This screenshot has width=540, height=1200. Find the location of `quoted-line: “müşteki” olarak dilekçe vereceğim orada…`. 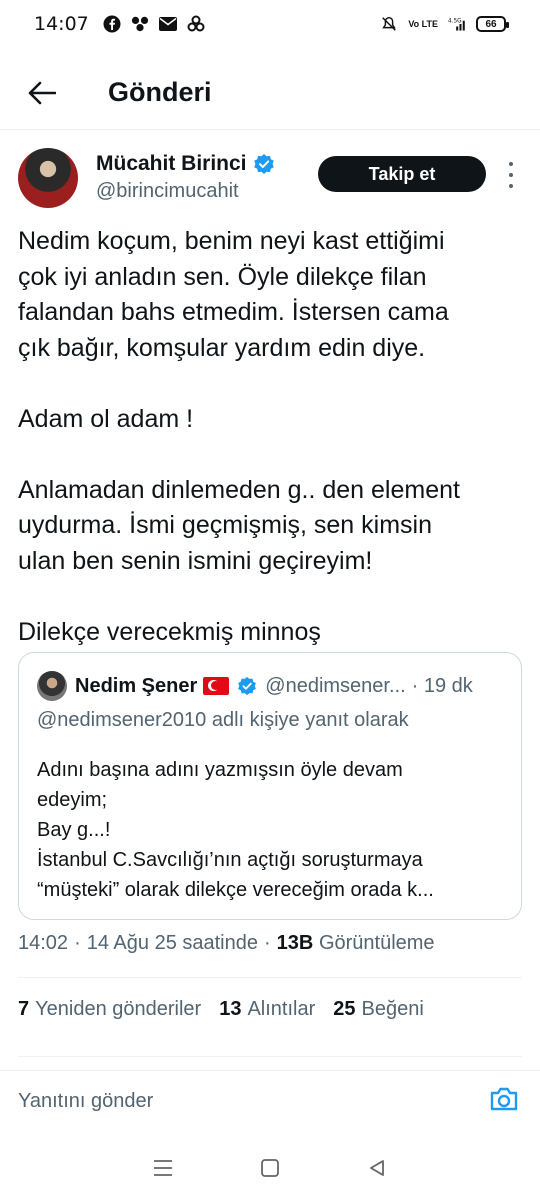

quoted-line: “müşteki” olarak dilekçe vereceğim orada… is located at coordinates (235, 890).